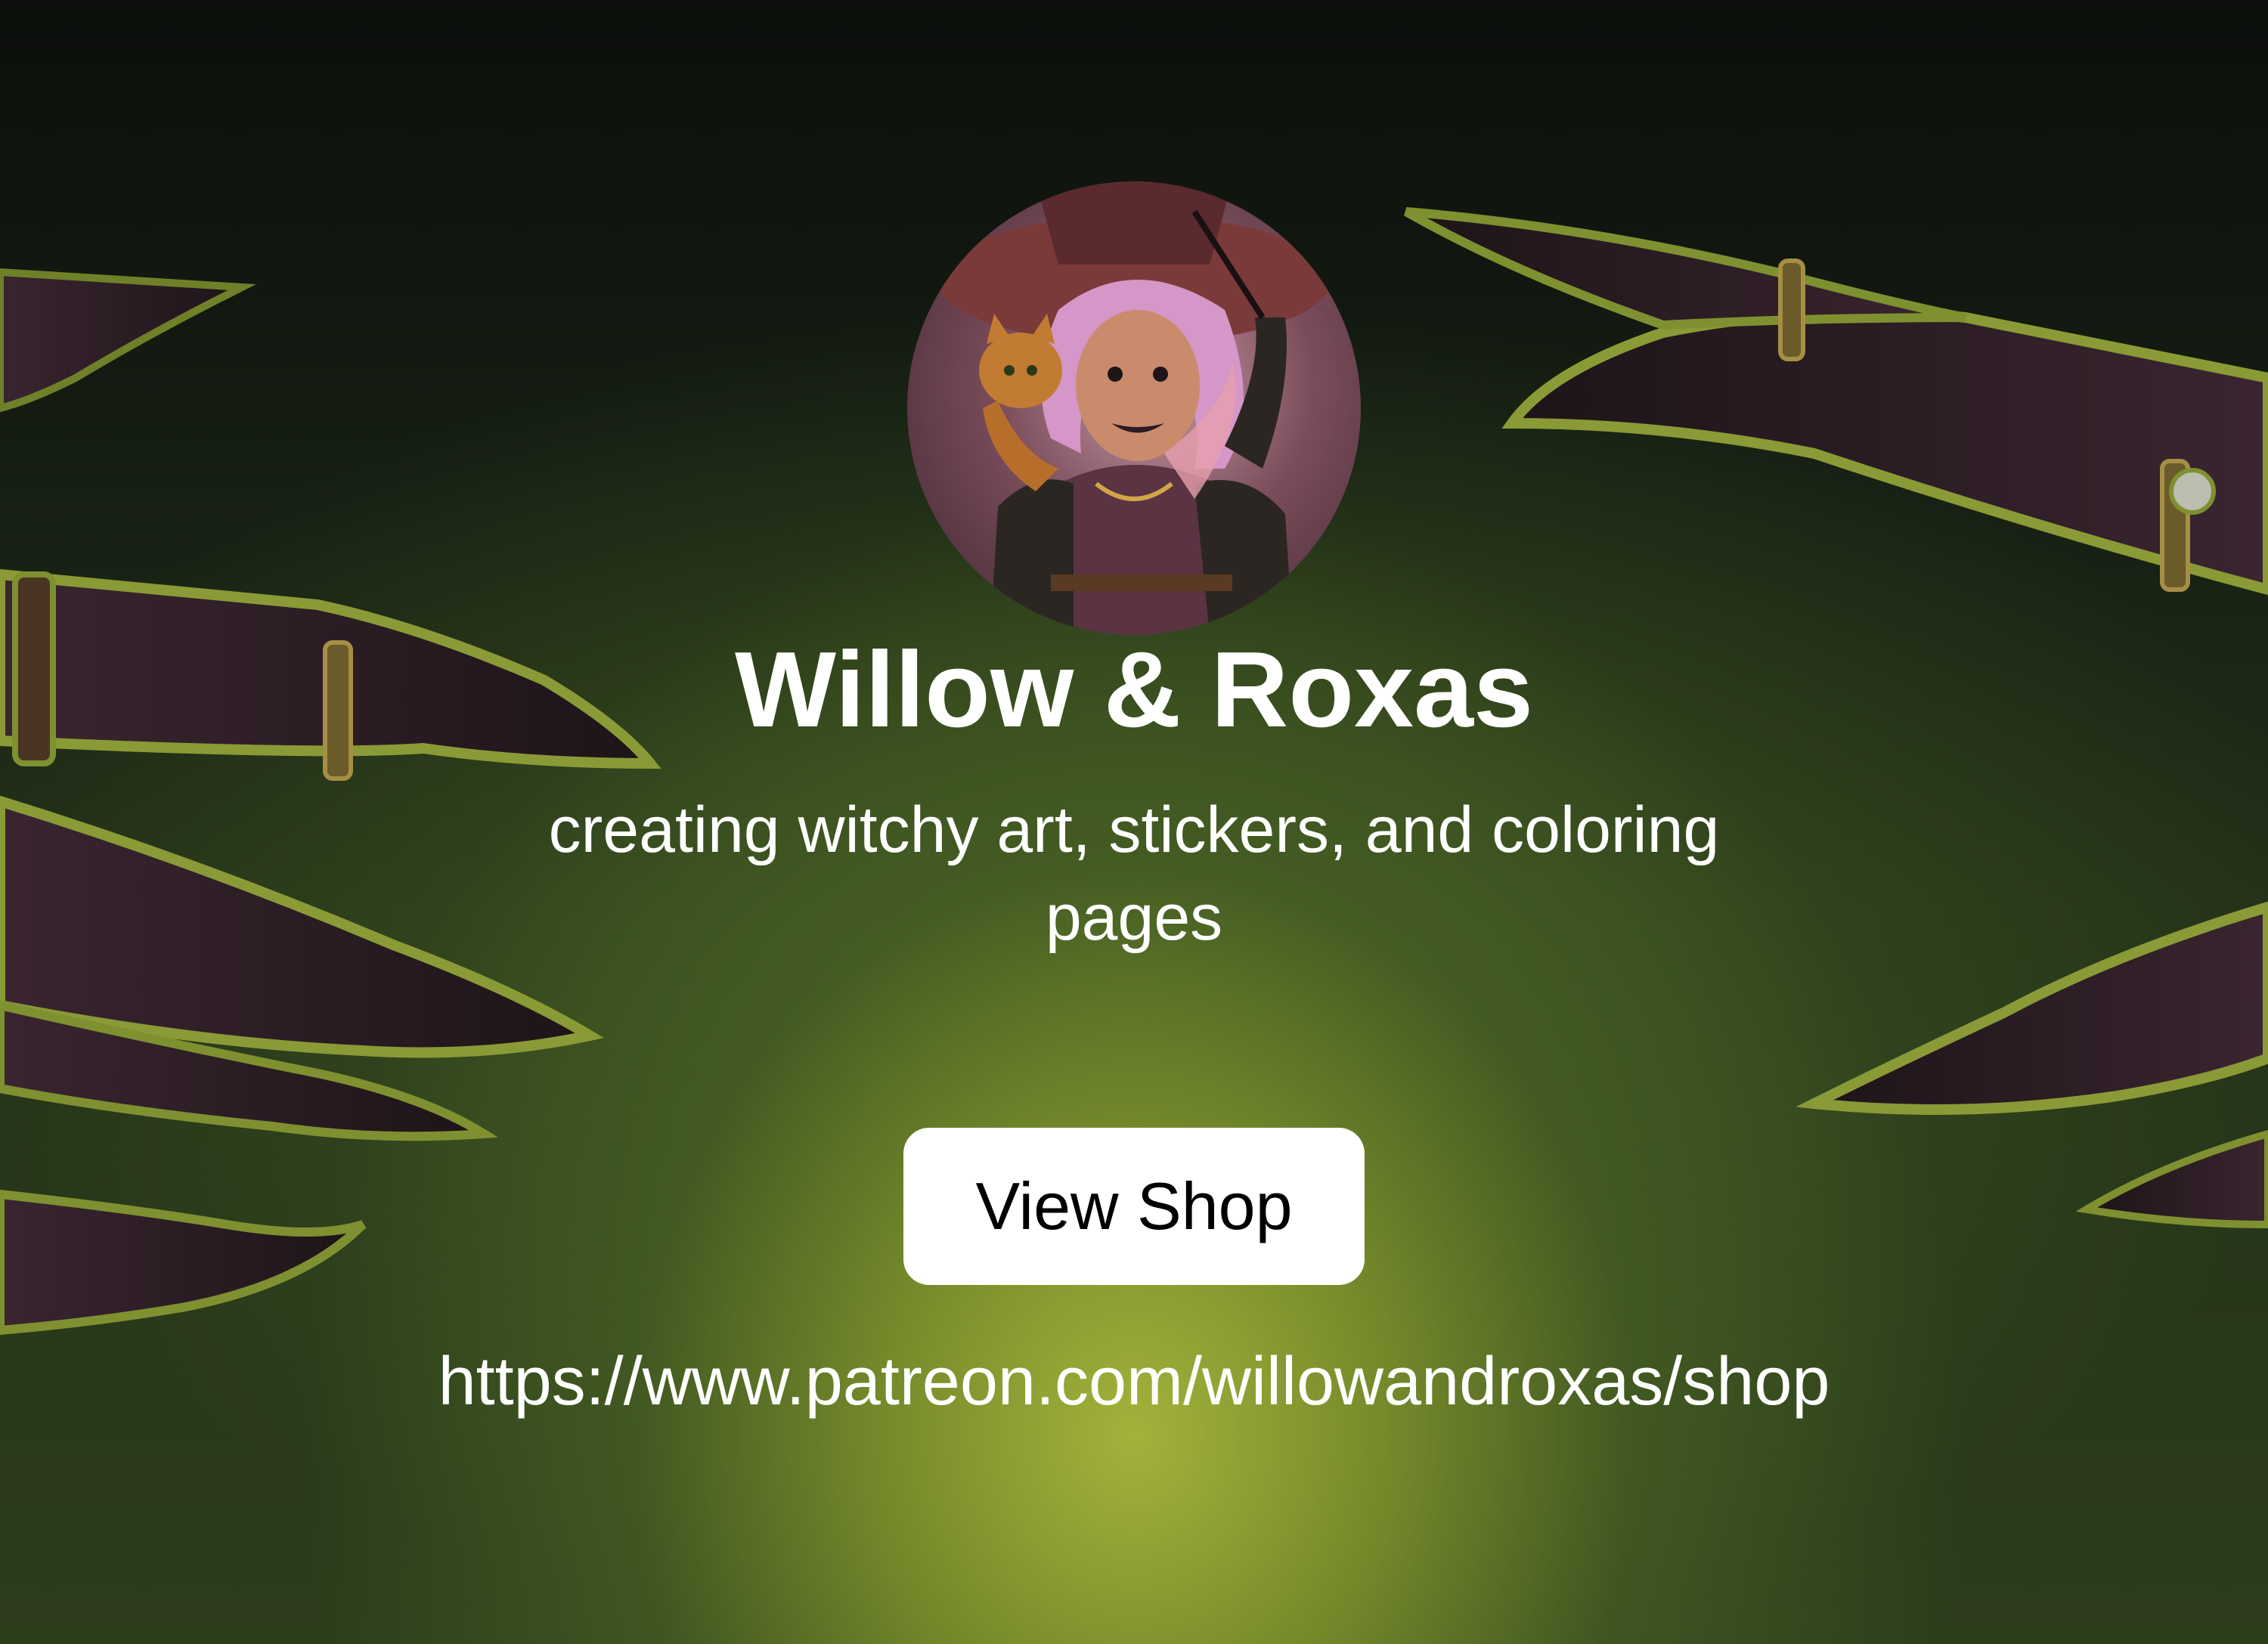  I want to click on witch-with-cat-avatar-icon, so click(1134, 408).